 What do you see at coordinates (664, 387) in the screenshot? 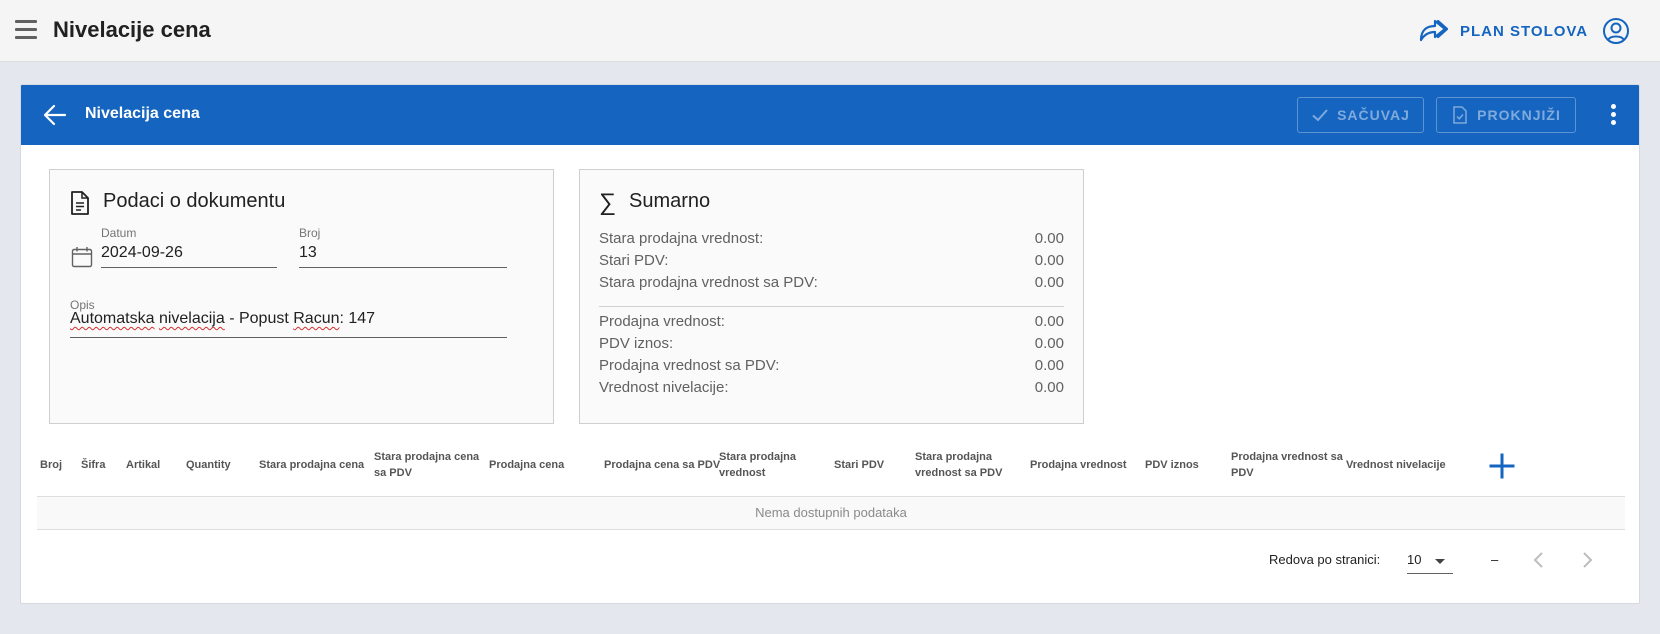
I see `summary-row-label: Vrednost nivelacije:` at bounding box center [664, 387].